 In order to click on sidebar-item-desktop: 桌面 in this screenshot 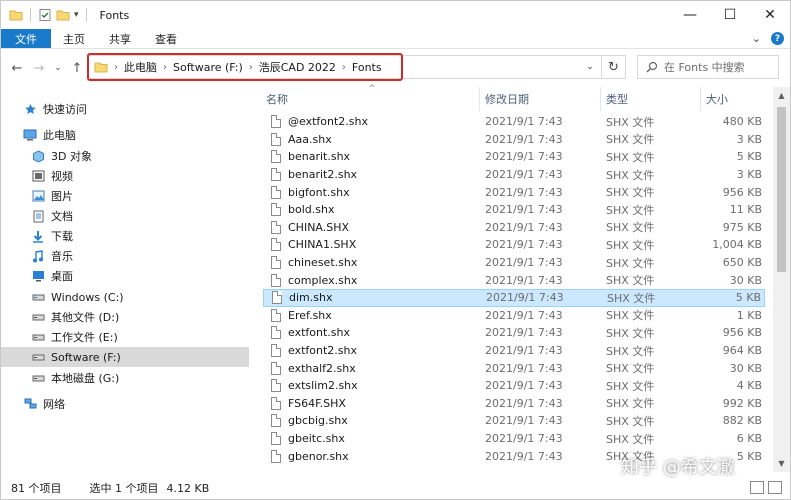, I will do `click(125, 276)`.